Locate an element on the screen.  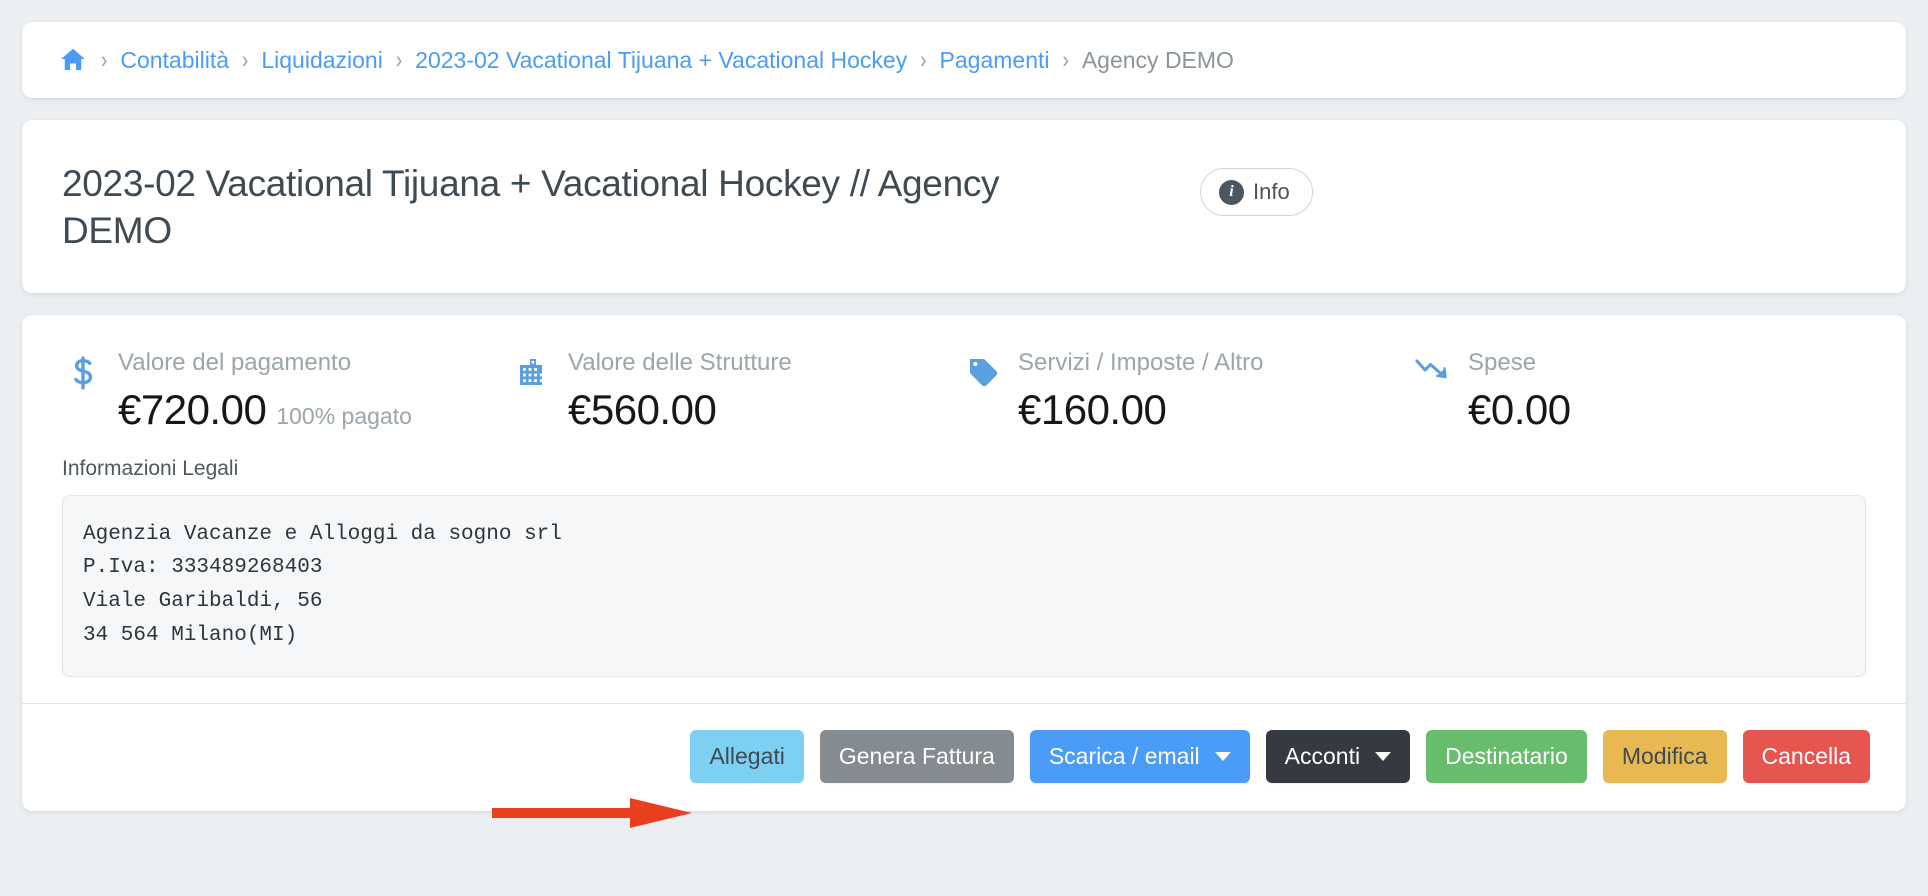
button-label: Destinatario is located at coordinates (1506, 756).